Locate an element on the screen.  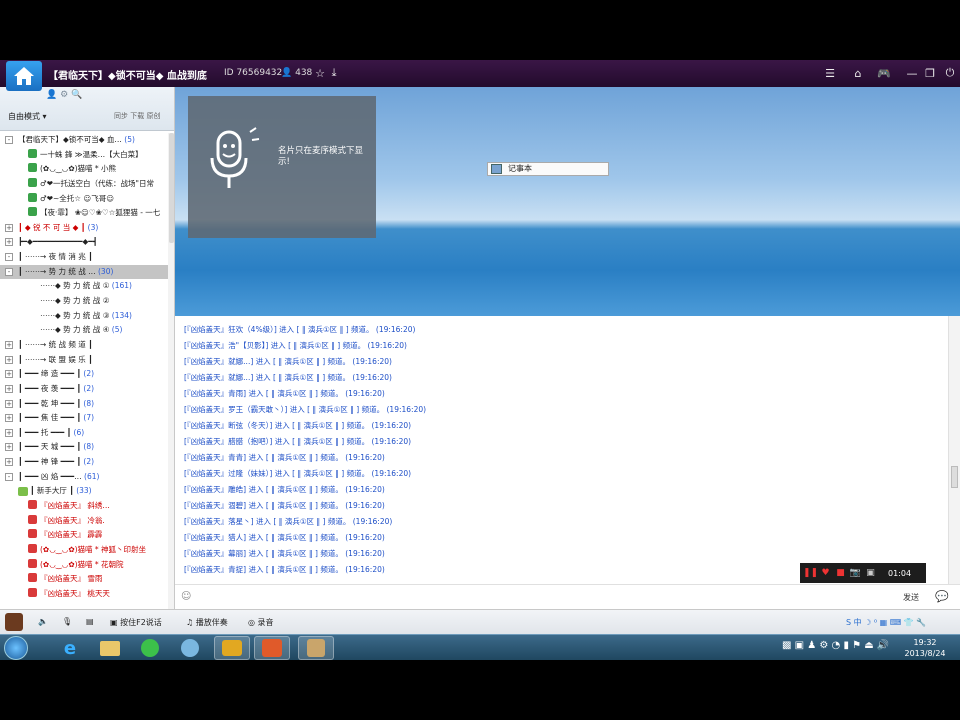
minimize-icon: — is located at coordinates (912, 73).